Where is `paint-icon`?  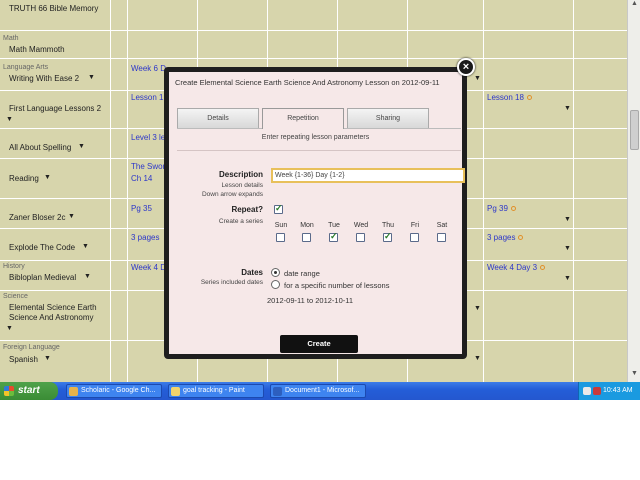
paint-icon is located at coordinates (175, 391).